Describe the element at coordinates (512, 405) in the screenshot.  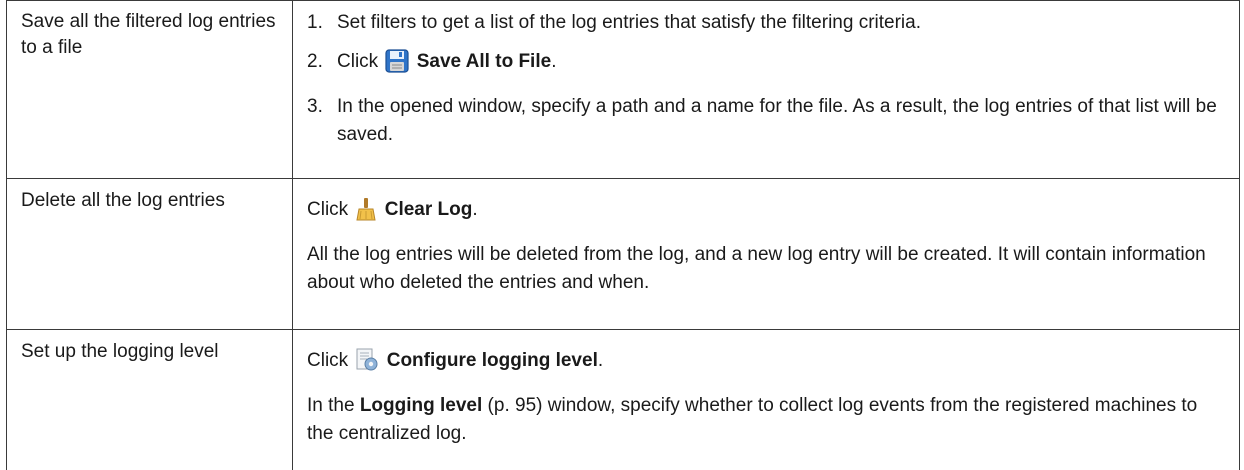
I see `page-reference-link: (p. 95)` at that location.